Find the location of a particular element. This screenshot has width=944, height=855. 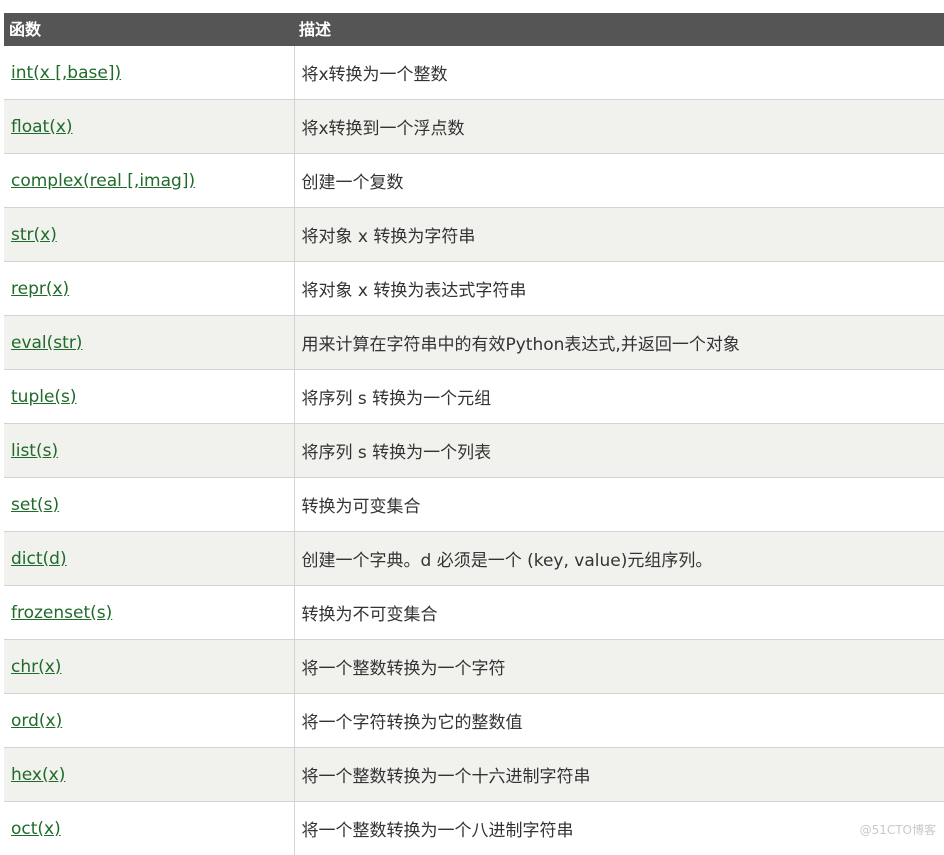

function-link-frozenset: frozenset(s) is located at coordinates (61, 613).